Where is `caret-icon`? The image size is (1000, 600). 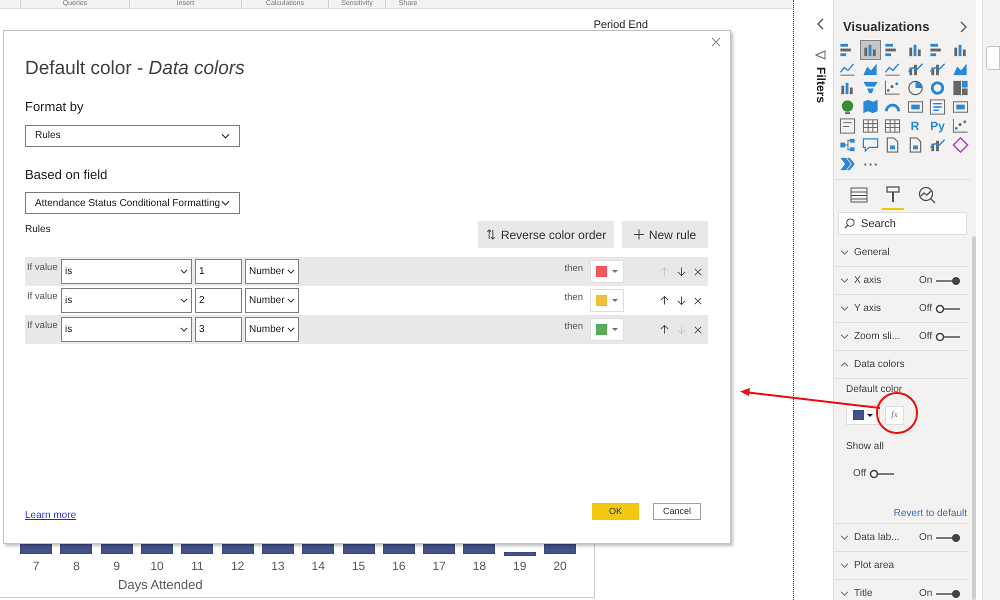 caret-icon is located at coordinates (615, 329).